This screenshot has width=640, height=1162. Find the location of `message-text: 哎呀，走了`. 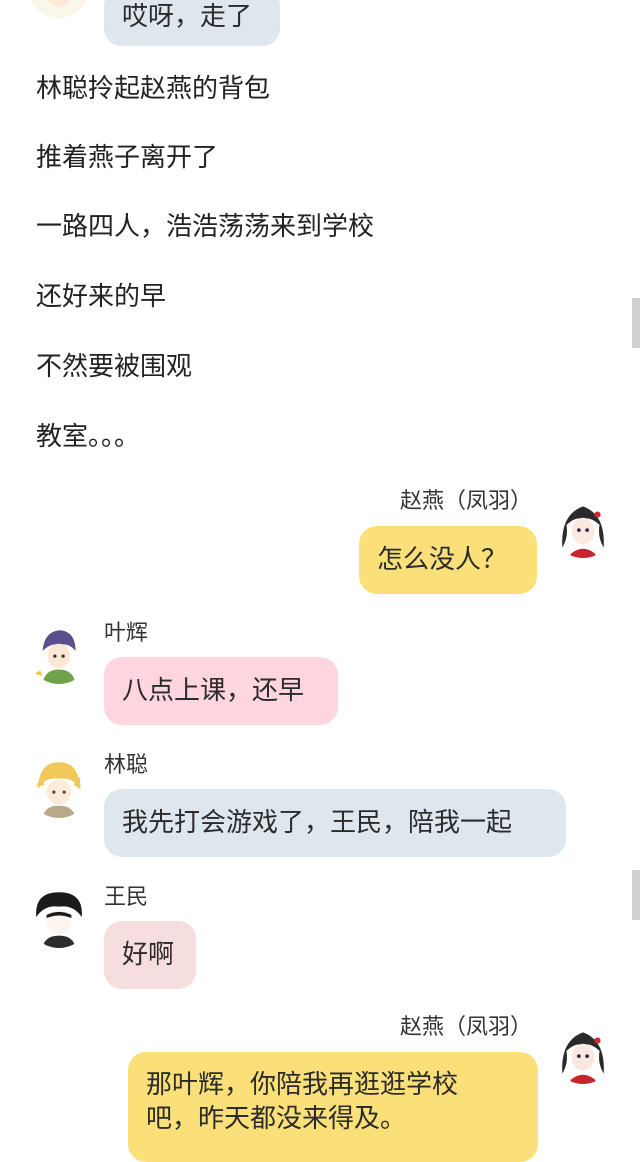

message-text: 哎呀，走了 is located at coordinates (187, 17).